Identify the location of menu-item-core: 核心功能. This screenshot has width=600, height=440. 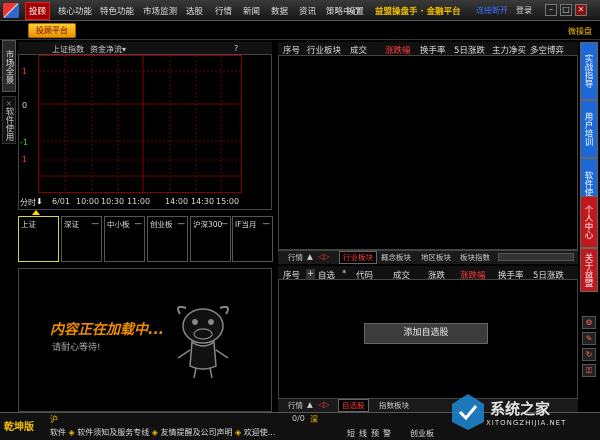
(75, 11).